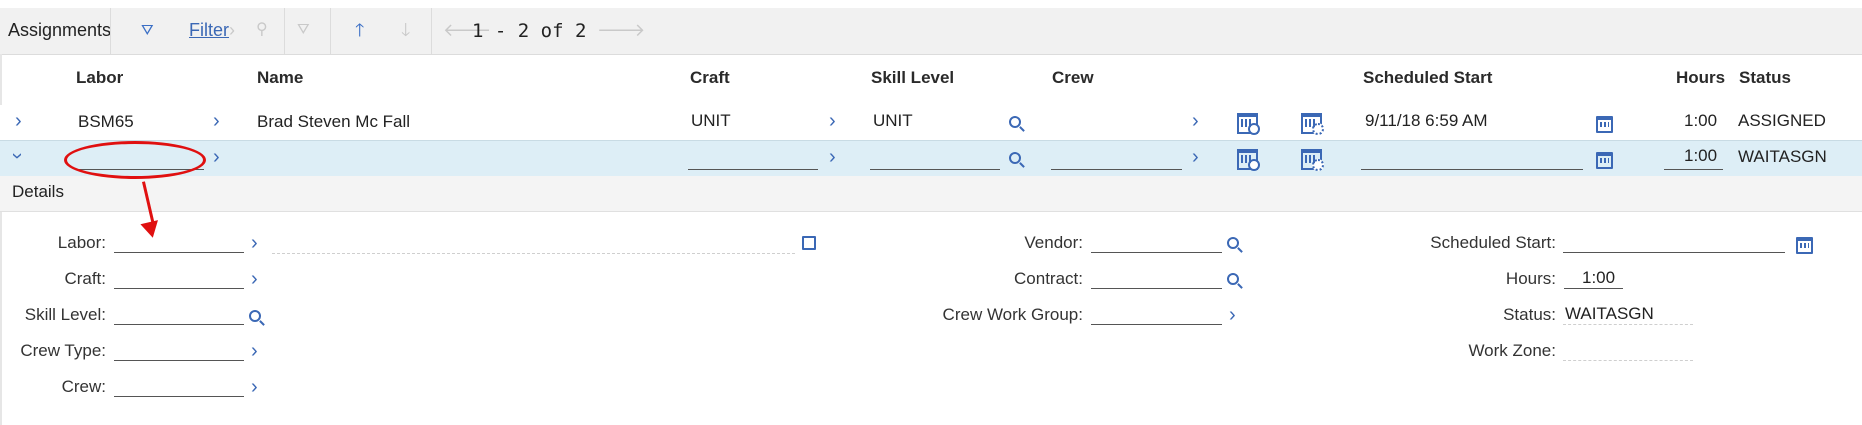 Image resolution: width=1862 pixels, height=425 pixels. I want to click on column-header-hours: Hours, so click(1700, 78).